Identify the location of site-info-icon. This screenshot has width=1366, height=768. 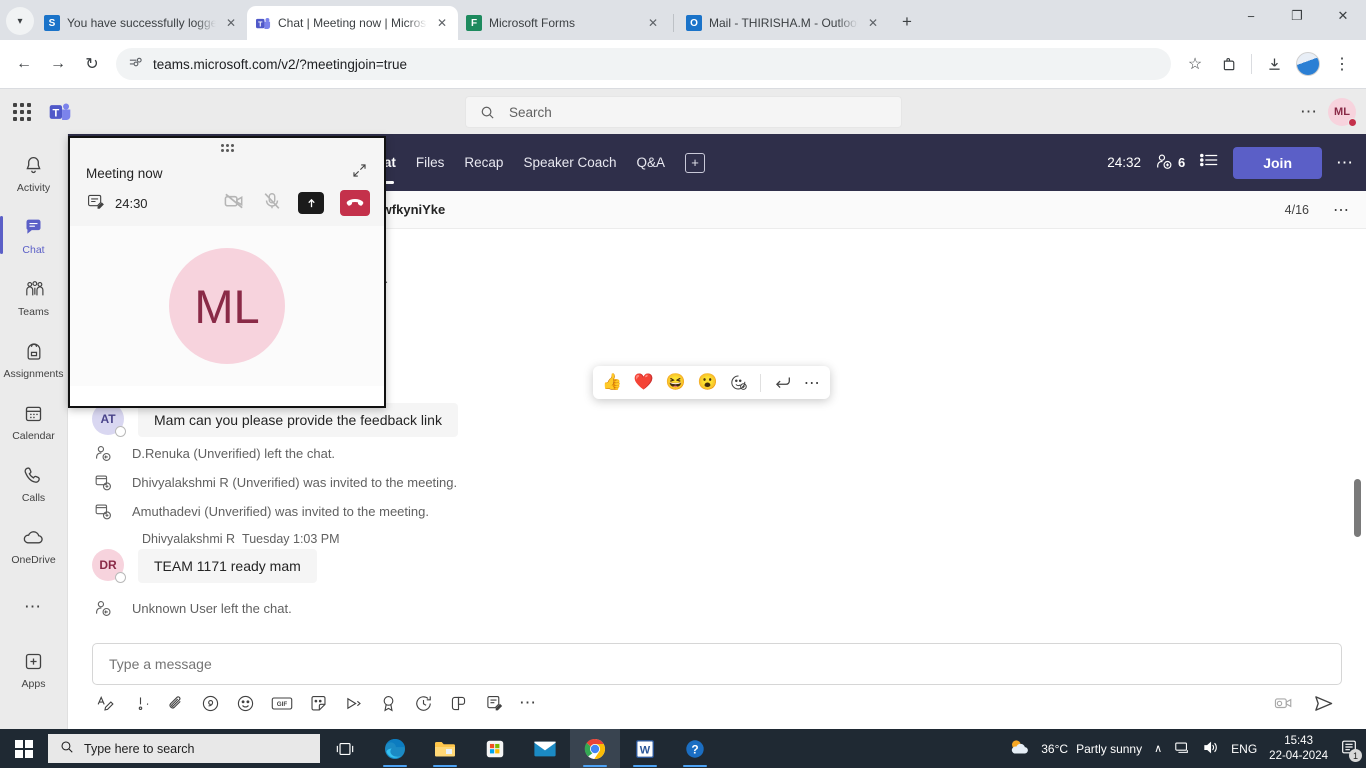
(135, 64).